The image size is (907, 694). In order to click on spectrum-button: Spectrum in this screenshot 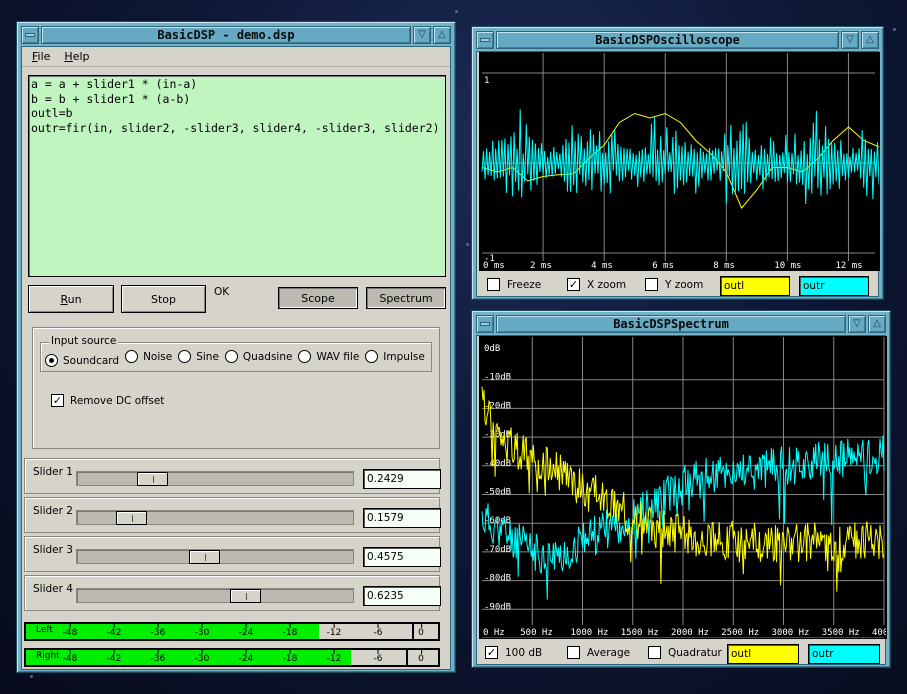, I will do `click(406, 298)`.